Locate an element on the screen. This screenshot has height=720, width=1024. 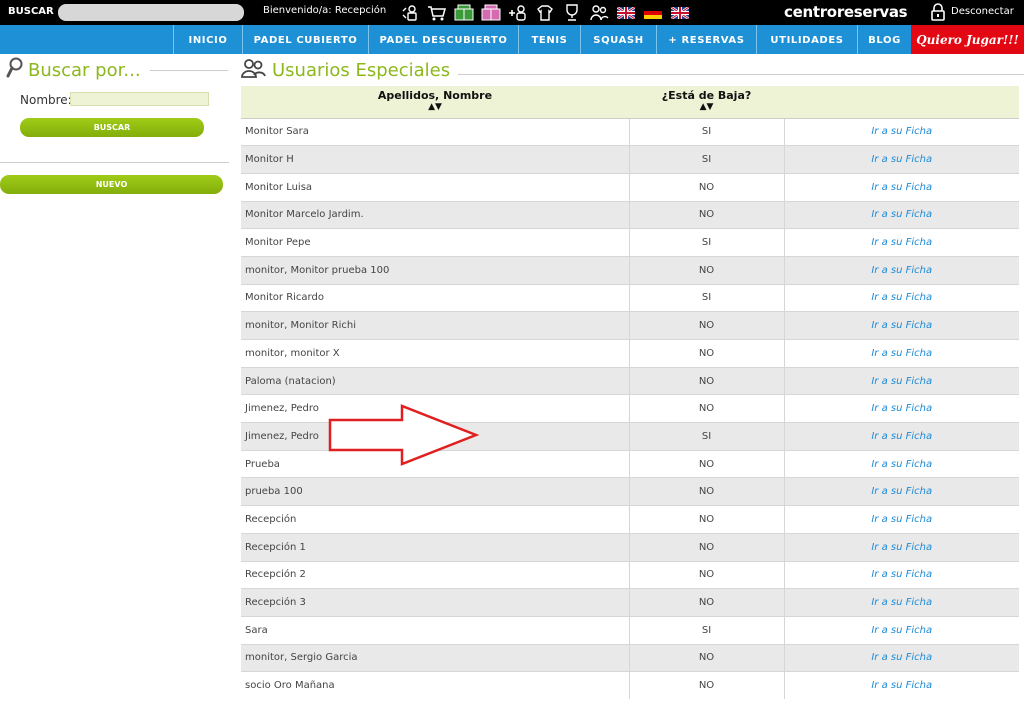
brand-logo: centroreservas is located at coordinates (846, 12).